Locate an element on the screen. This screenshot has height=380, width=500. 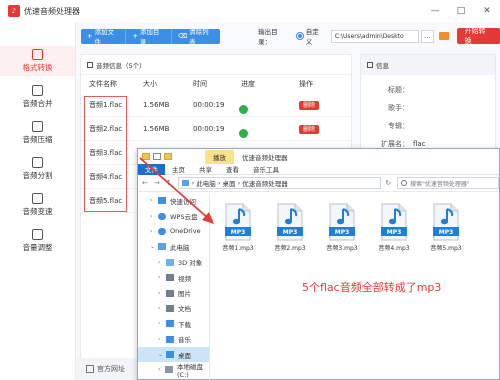
file-name: 音频4.mp3 is located at coordinates (394, 248).